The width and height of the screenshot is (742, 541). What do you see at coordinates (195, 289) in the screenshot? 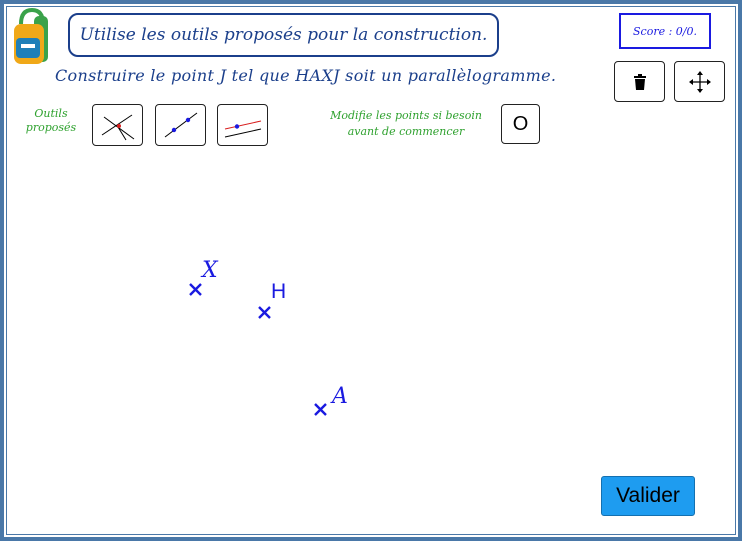
I see `point-x-marker` at bounding box center [195, 289].